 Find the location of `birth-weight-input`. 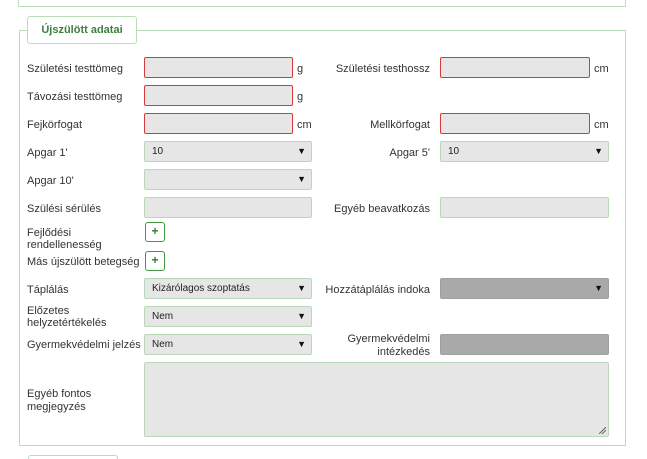

birth-weight-input is located at coordinates (218, 67).